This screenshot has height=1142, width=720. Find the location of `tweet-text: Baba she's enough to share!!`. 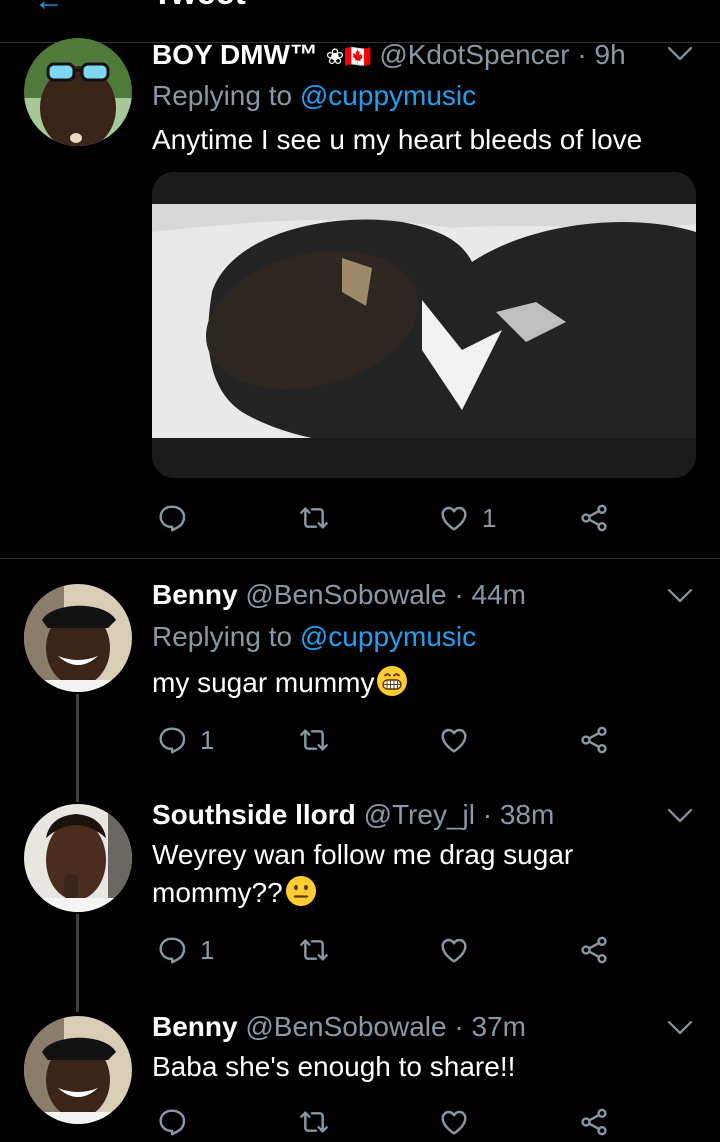

tweet-text: Baba she's enough to share!! is located at coordinates (334, 1066).